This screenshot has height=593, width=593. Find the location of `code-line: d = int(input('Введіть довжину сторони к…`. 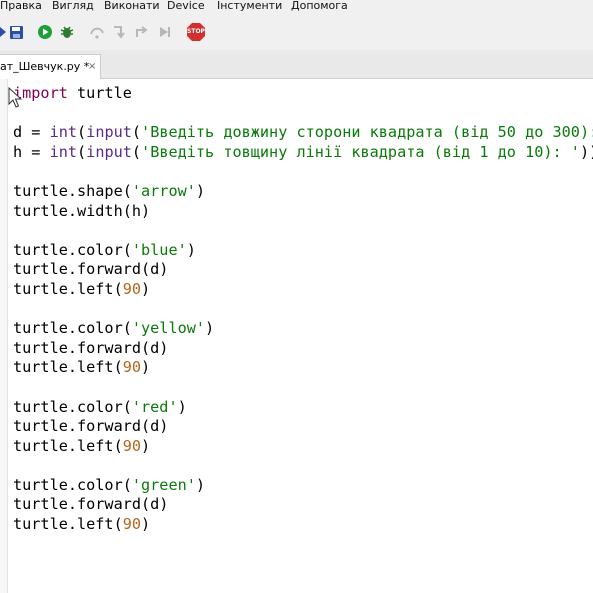

code-line: d = int(input('Введіть довжину сторони к… is located at coordinates (303, 133).